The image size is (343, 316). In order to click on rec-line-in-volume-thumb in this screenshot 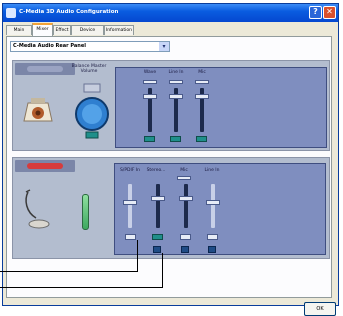, I will do `click(213, 202)`.